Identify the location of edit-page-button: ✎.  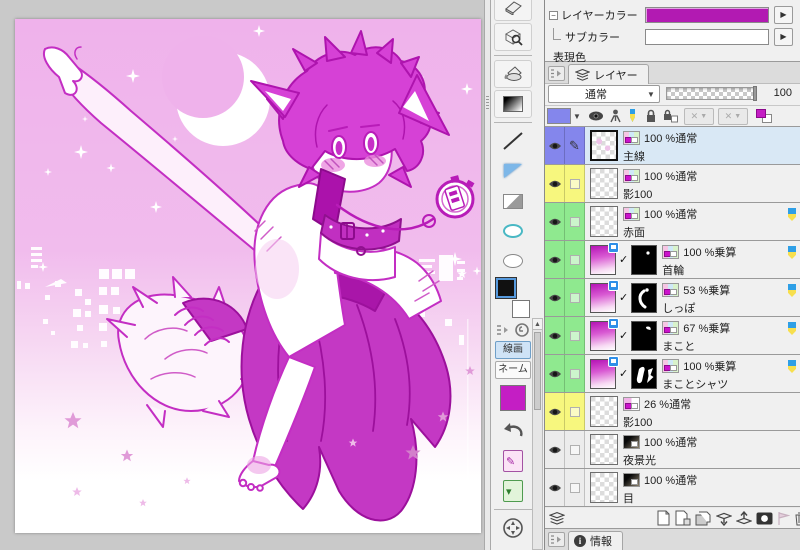
(513, 461).